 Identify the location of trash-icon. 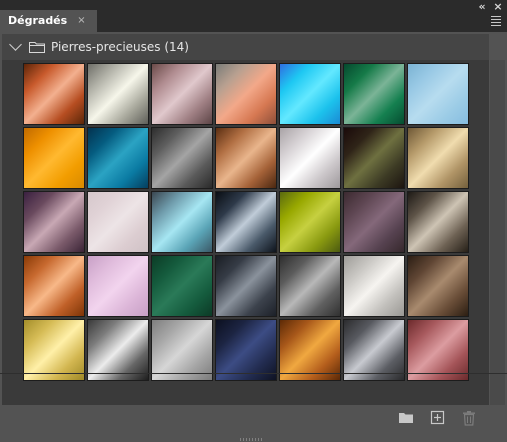
(469, 418).